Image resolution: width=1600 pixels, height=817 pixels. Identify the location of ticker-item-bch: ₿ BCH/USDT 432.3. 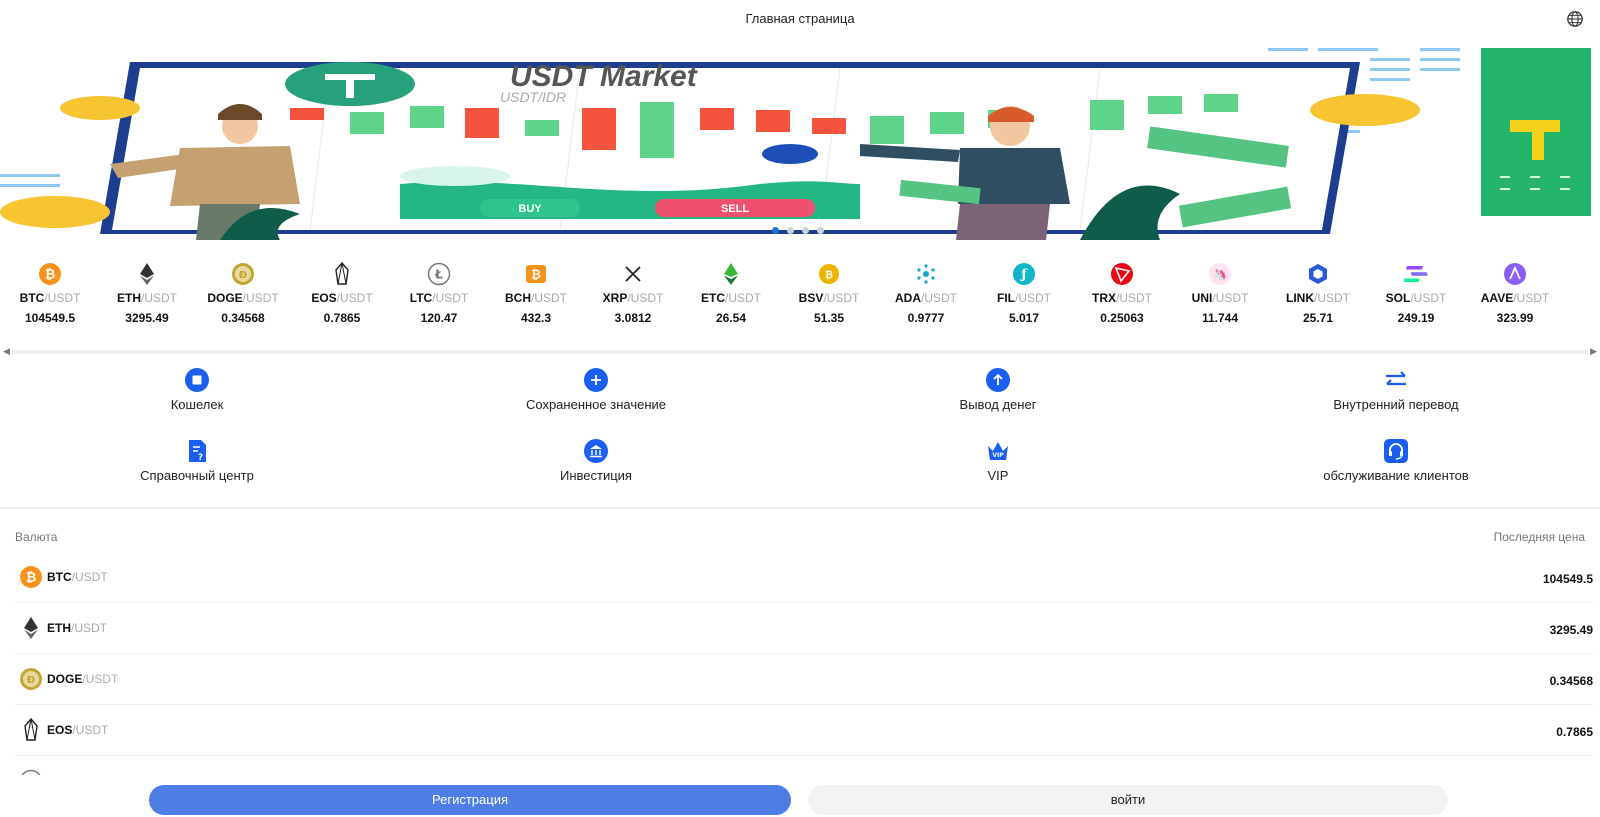
(536, 293).